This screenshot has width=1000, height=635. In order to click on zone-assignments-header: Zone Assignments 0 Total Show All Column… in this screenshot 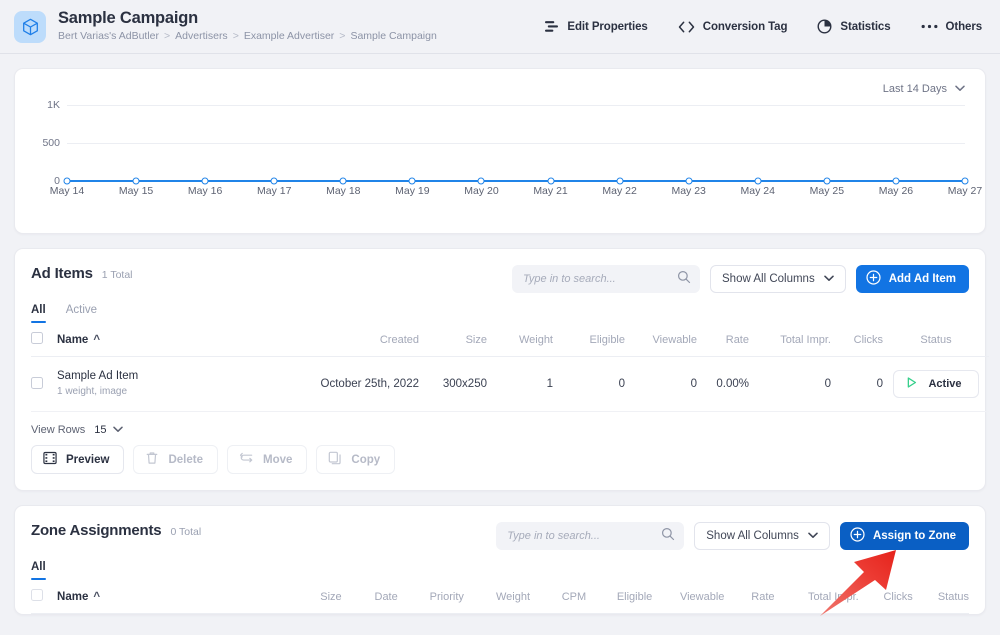, I will do `click(500, 528)`.